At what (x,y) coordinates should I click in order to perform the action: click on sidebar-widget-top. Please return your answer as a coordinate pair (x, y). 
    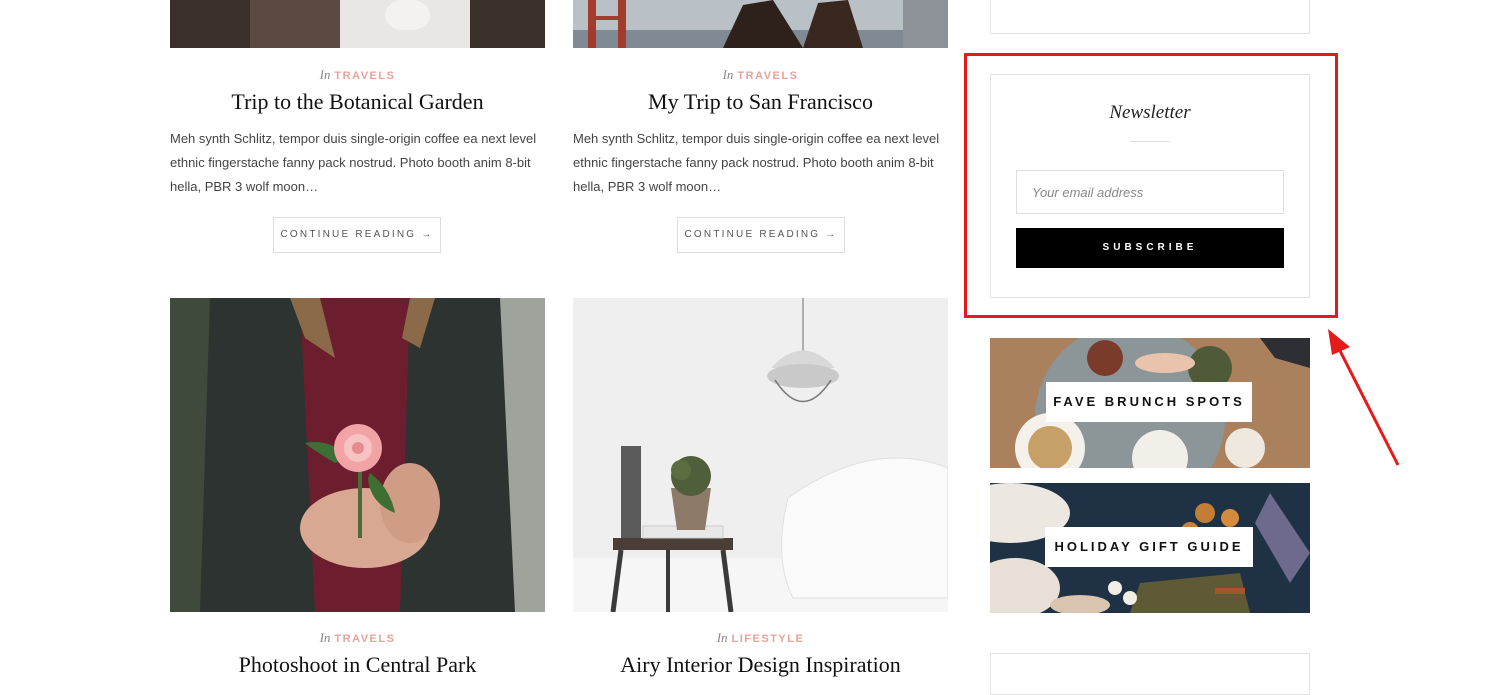
    Looking at the image, I should click on (1150, 17).